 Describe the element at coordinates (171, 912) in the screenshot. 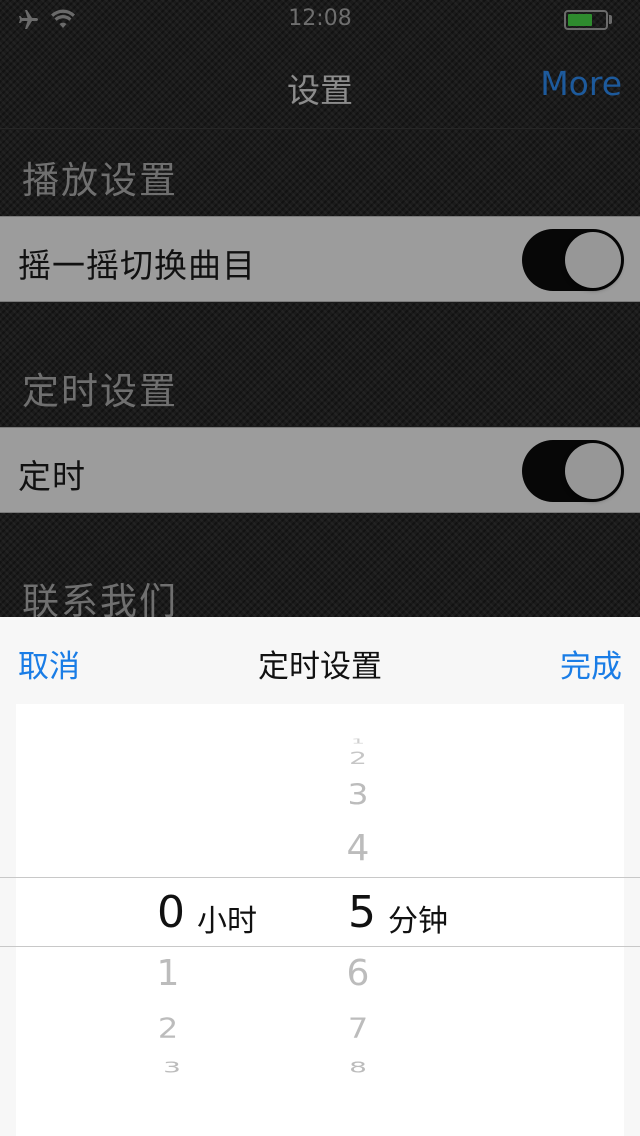

I see `picker-hour-selected: 0` at that location.